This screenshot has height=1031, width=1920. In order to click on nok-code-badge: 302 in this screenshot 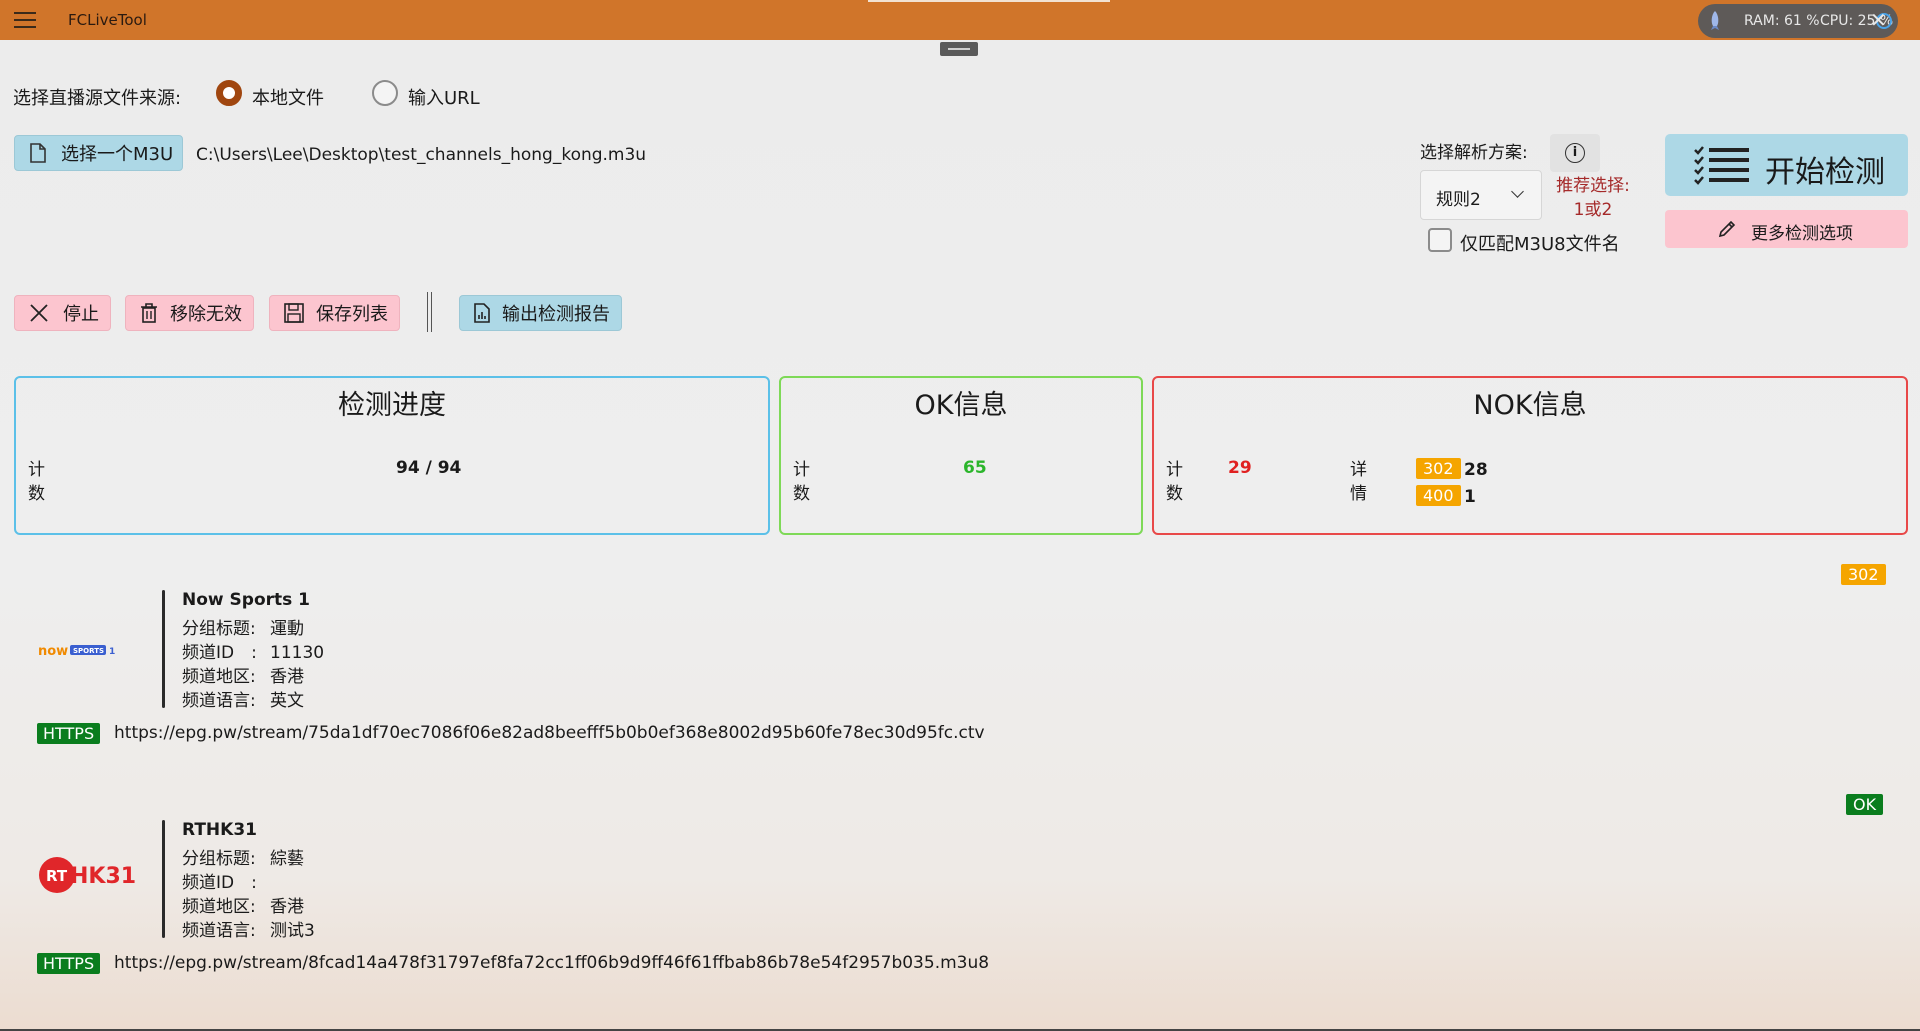, I will do `click(1438, 468)`.